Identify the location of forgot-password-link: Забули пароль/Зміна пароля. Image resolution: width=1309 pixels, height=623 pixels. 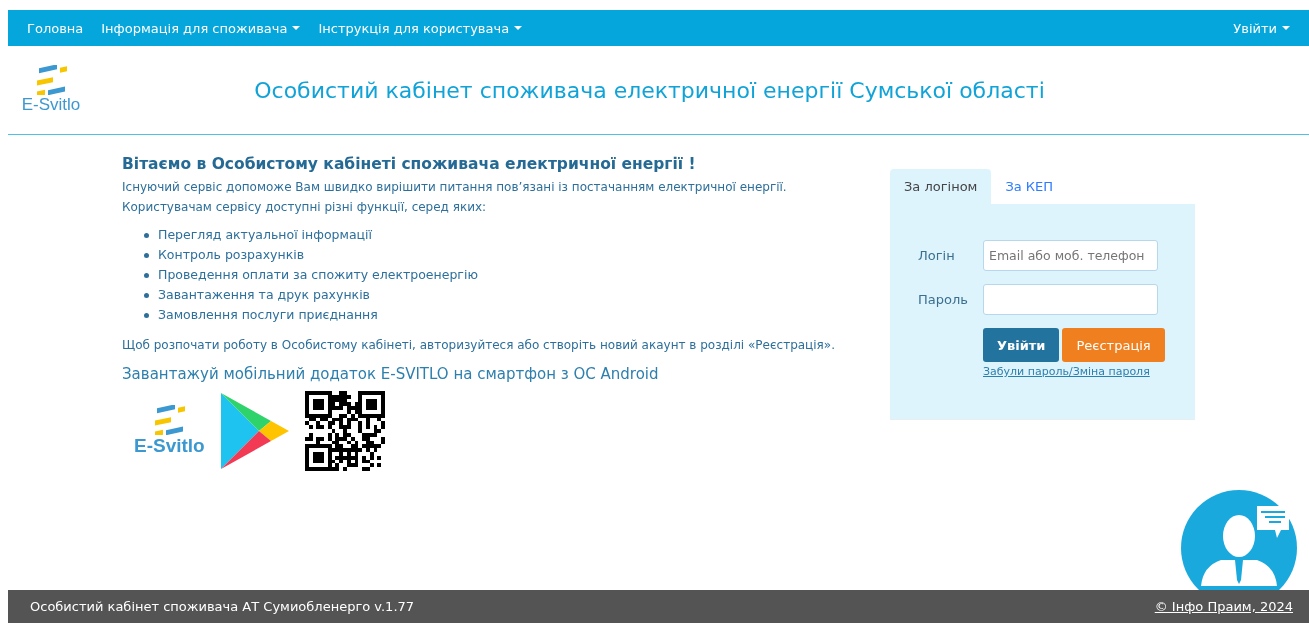
(1066, 371).